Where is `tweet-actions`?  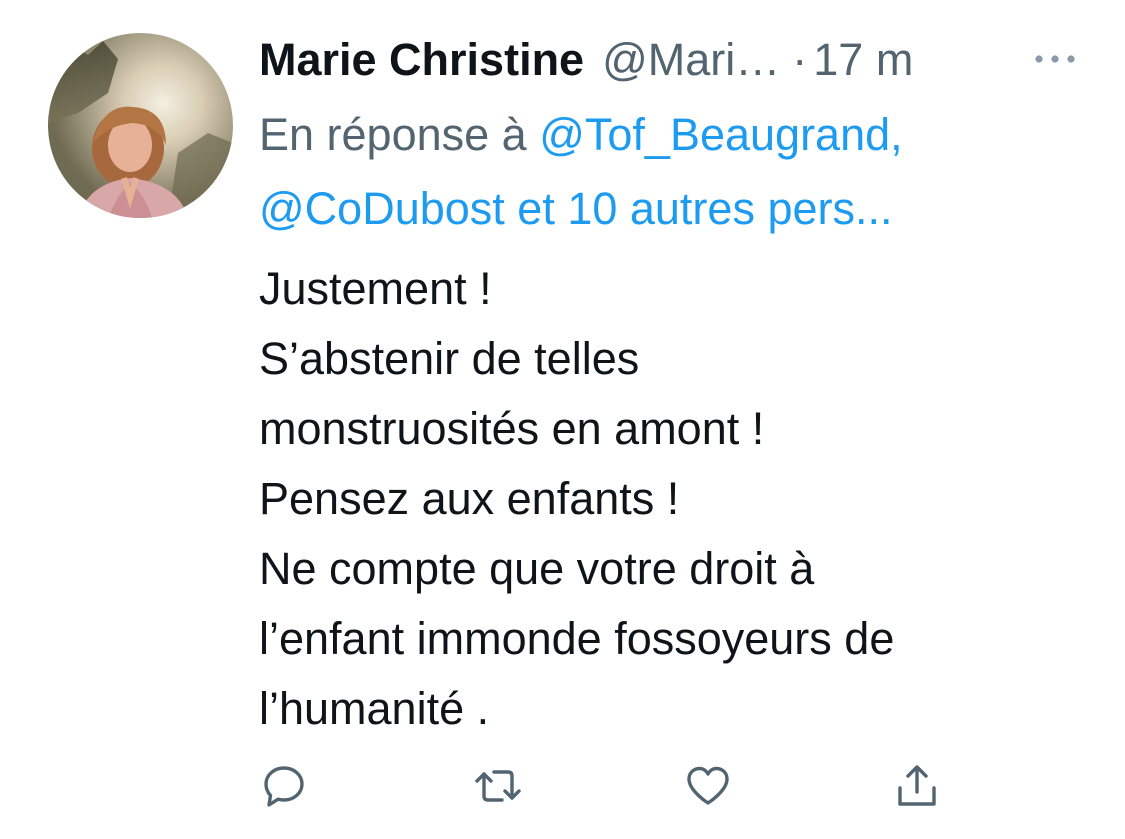 tweet-actions is located at coordinates (562, 792).